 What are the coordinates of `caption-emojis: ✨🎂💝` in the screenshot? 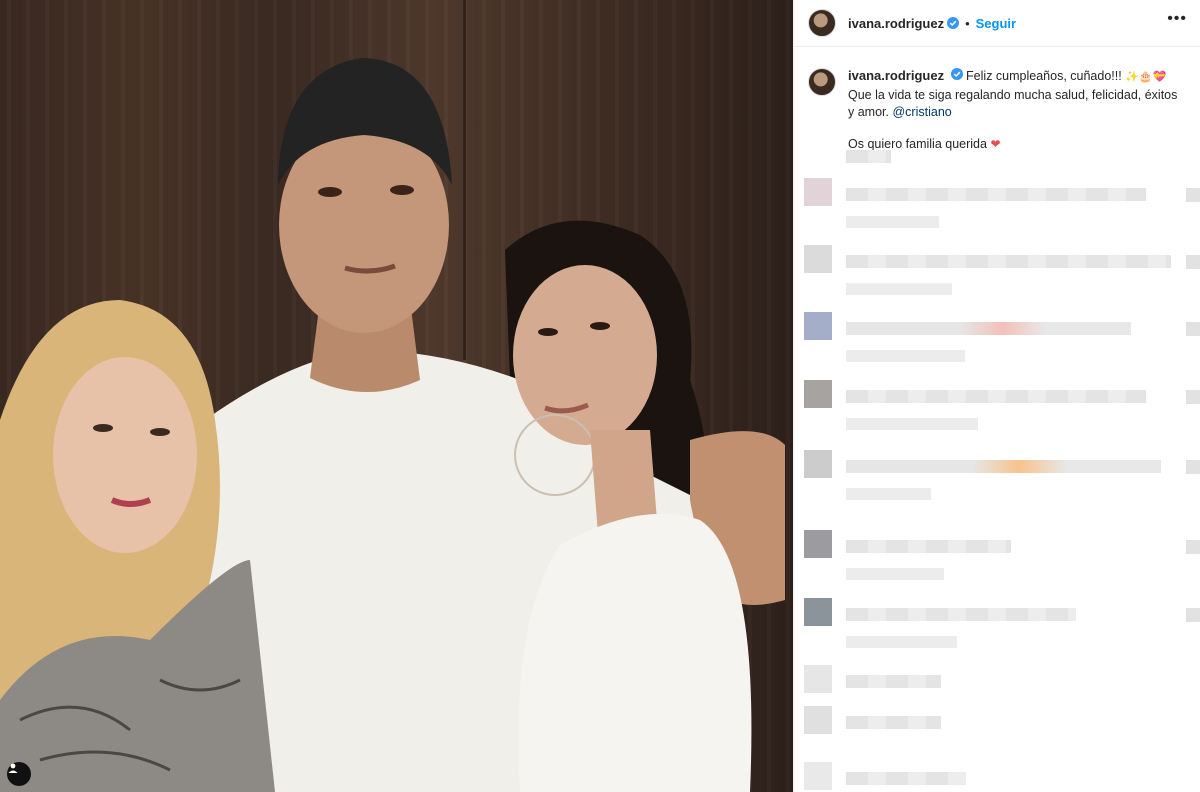 It's located at (1146, 77).